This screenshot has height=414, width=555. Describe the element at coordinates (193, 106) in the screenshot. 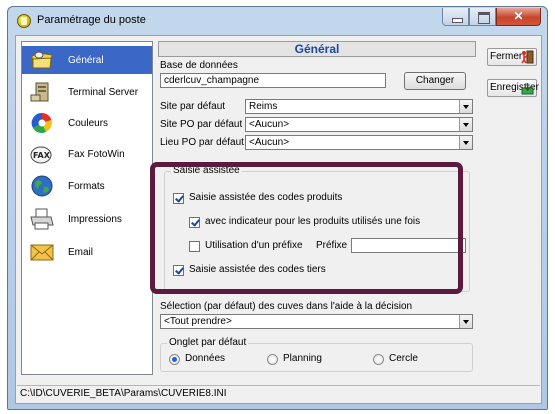

I see `site-label: Site par défaut` at that location.